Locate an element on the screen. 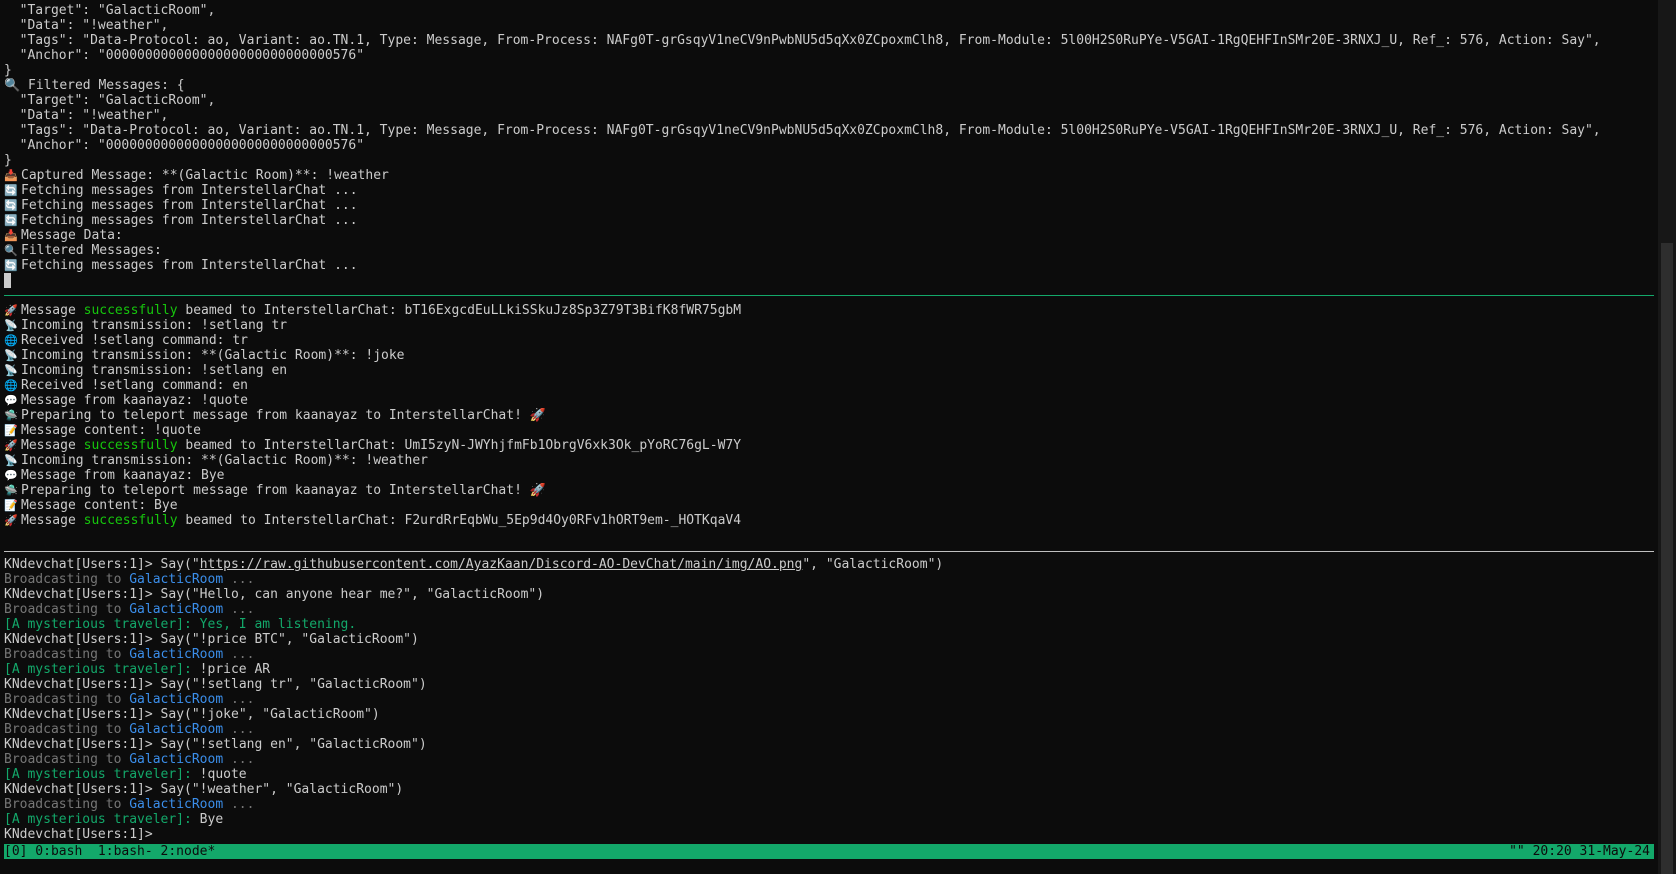  ufo-icon: 🛸 is located at coordinates (11, 415).